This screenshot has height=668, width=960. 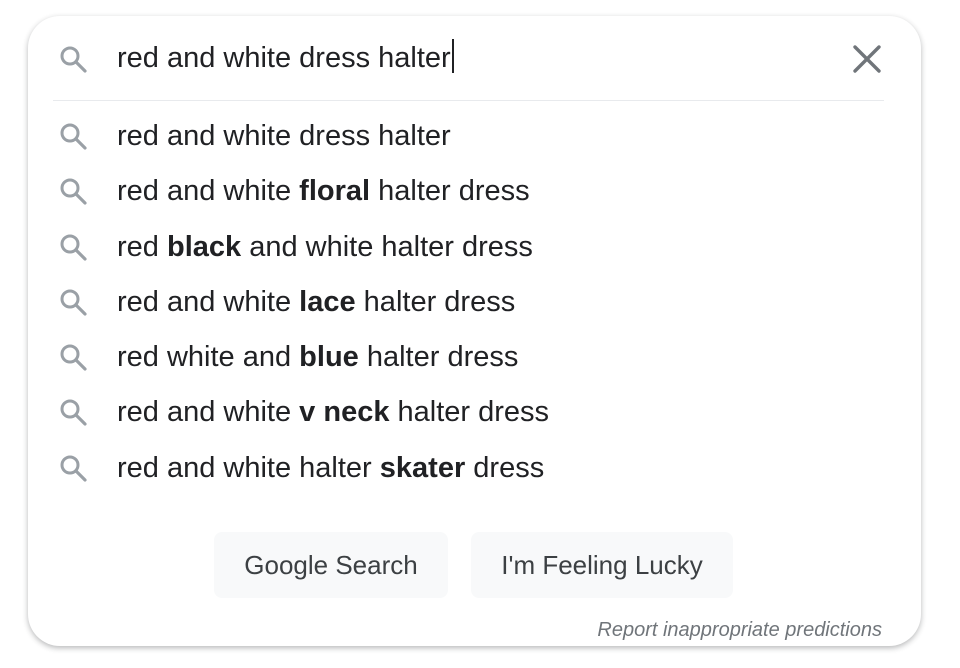 What do you see at coordinates (331, 565) in the screenshot?
I see `google-search-button: Google Search` at bounding box center [331, 565].